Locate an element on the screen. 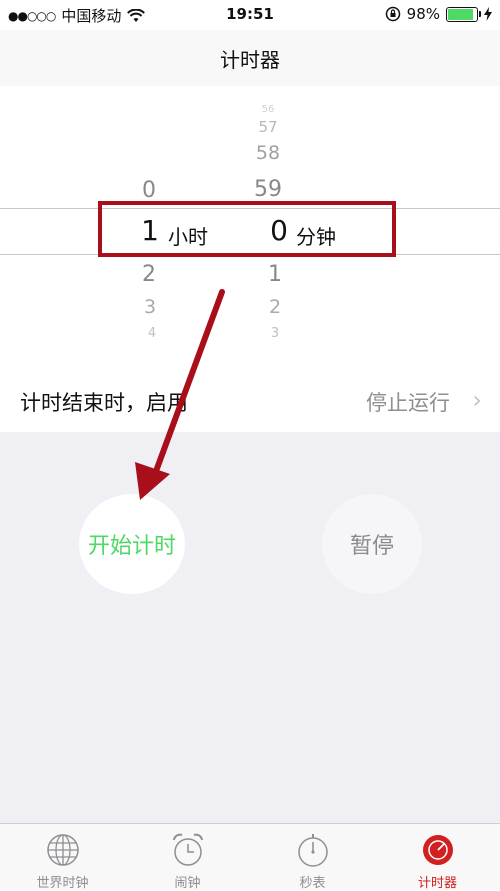 The image size is (500, 891). pause-button: 暂停 is located at coordinates (372, 544).